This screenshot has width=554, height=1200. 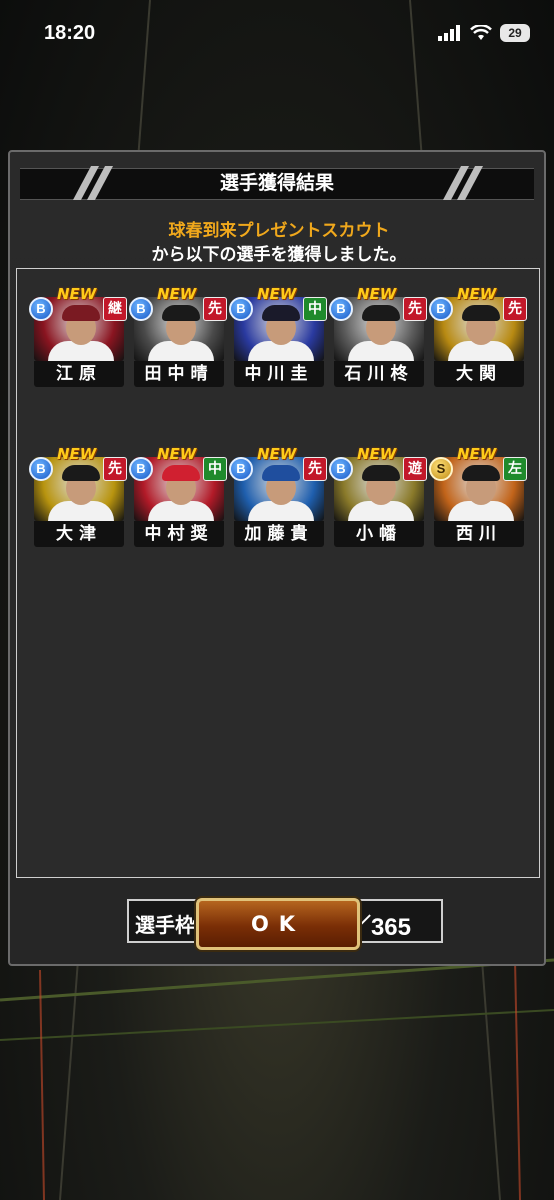 I want to click on player-name: 大関, so click(x=479, y=374).